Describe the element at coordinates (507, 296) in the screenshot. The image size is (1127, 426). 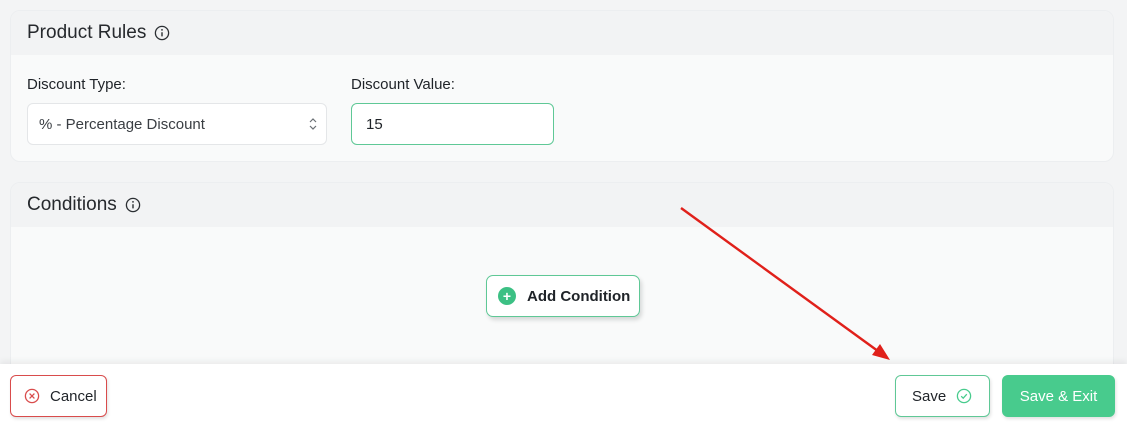
I see `plus-circle-icon: +` at that location.